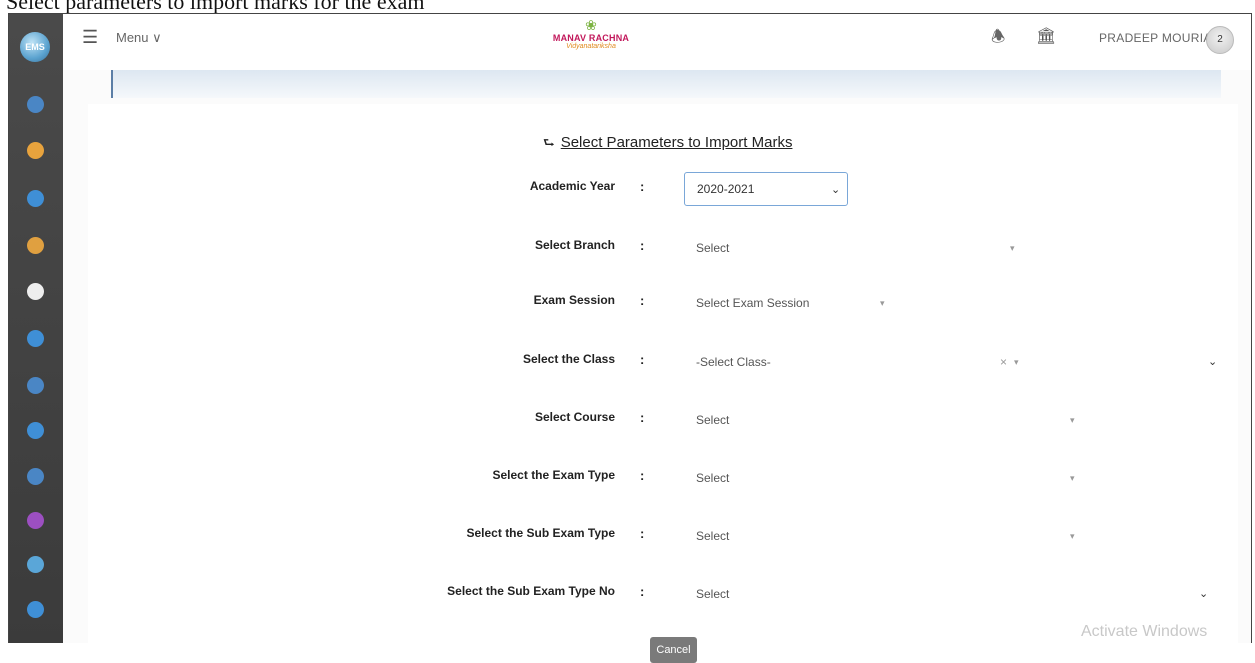 The image size is (1255, 663). Describe the element at coordinates (35, 476) in the screenshot. I see `timetable-icon` at that location.